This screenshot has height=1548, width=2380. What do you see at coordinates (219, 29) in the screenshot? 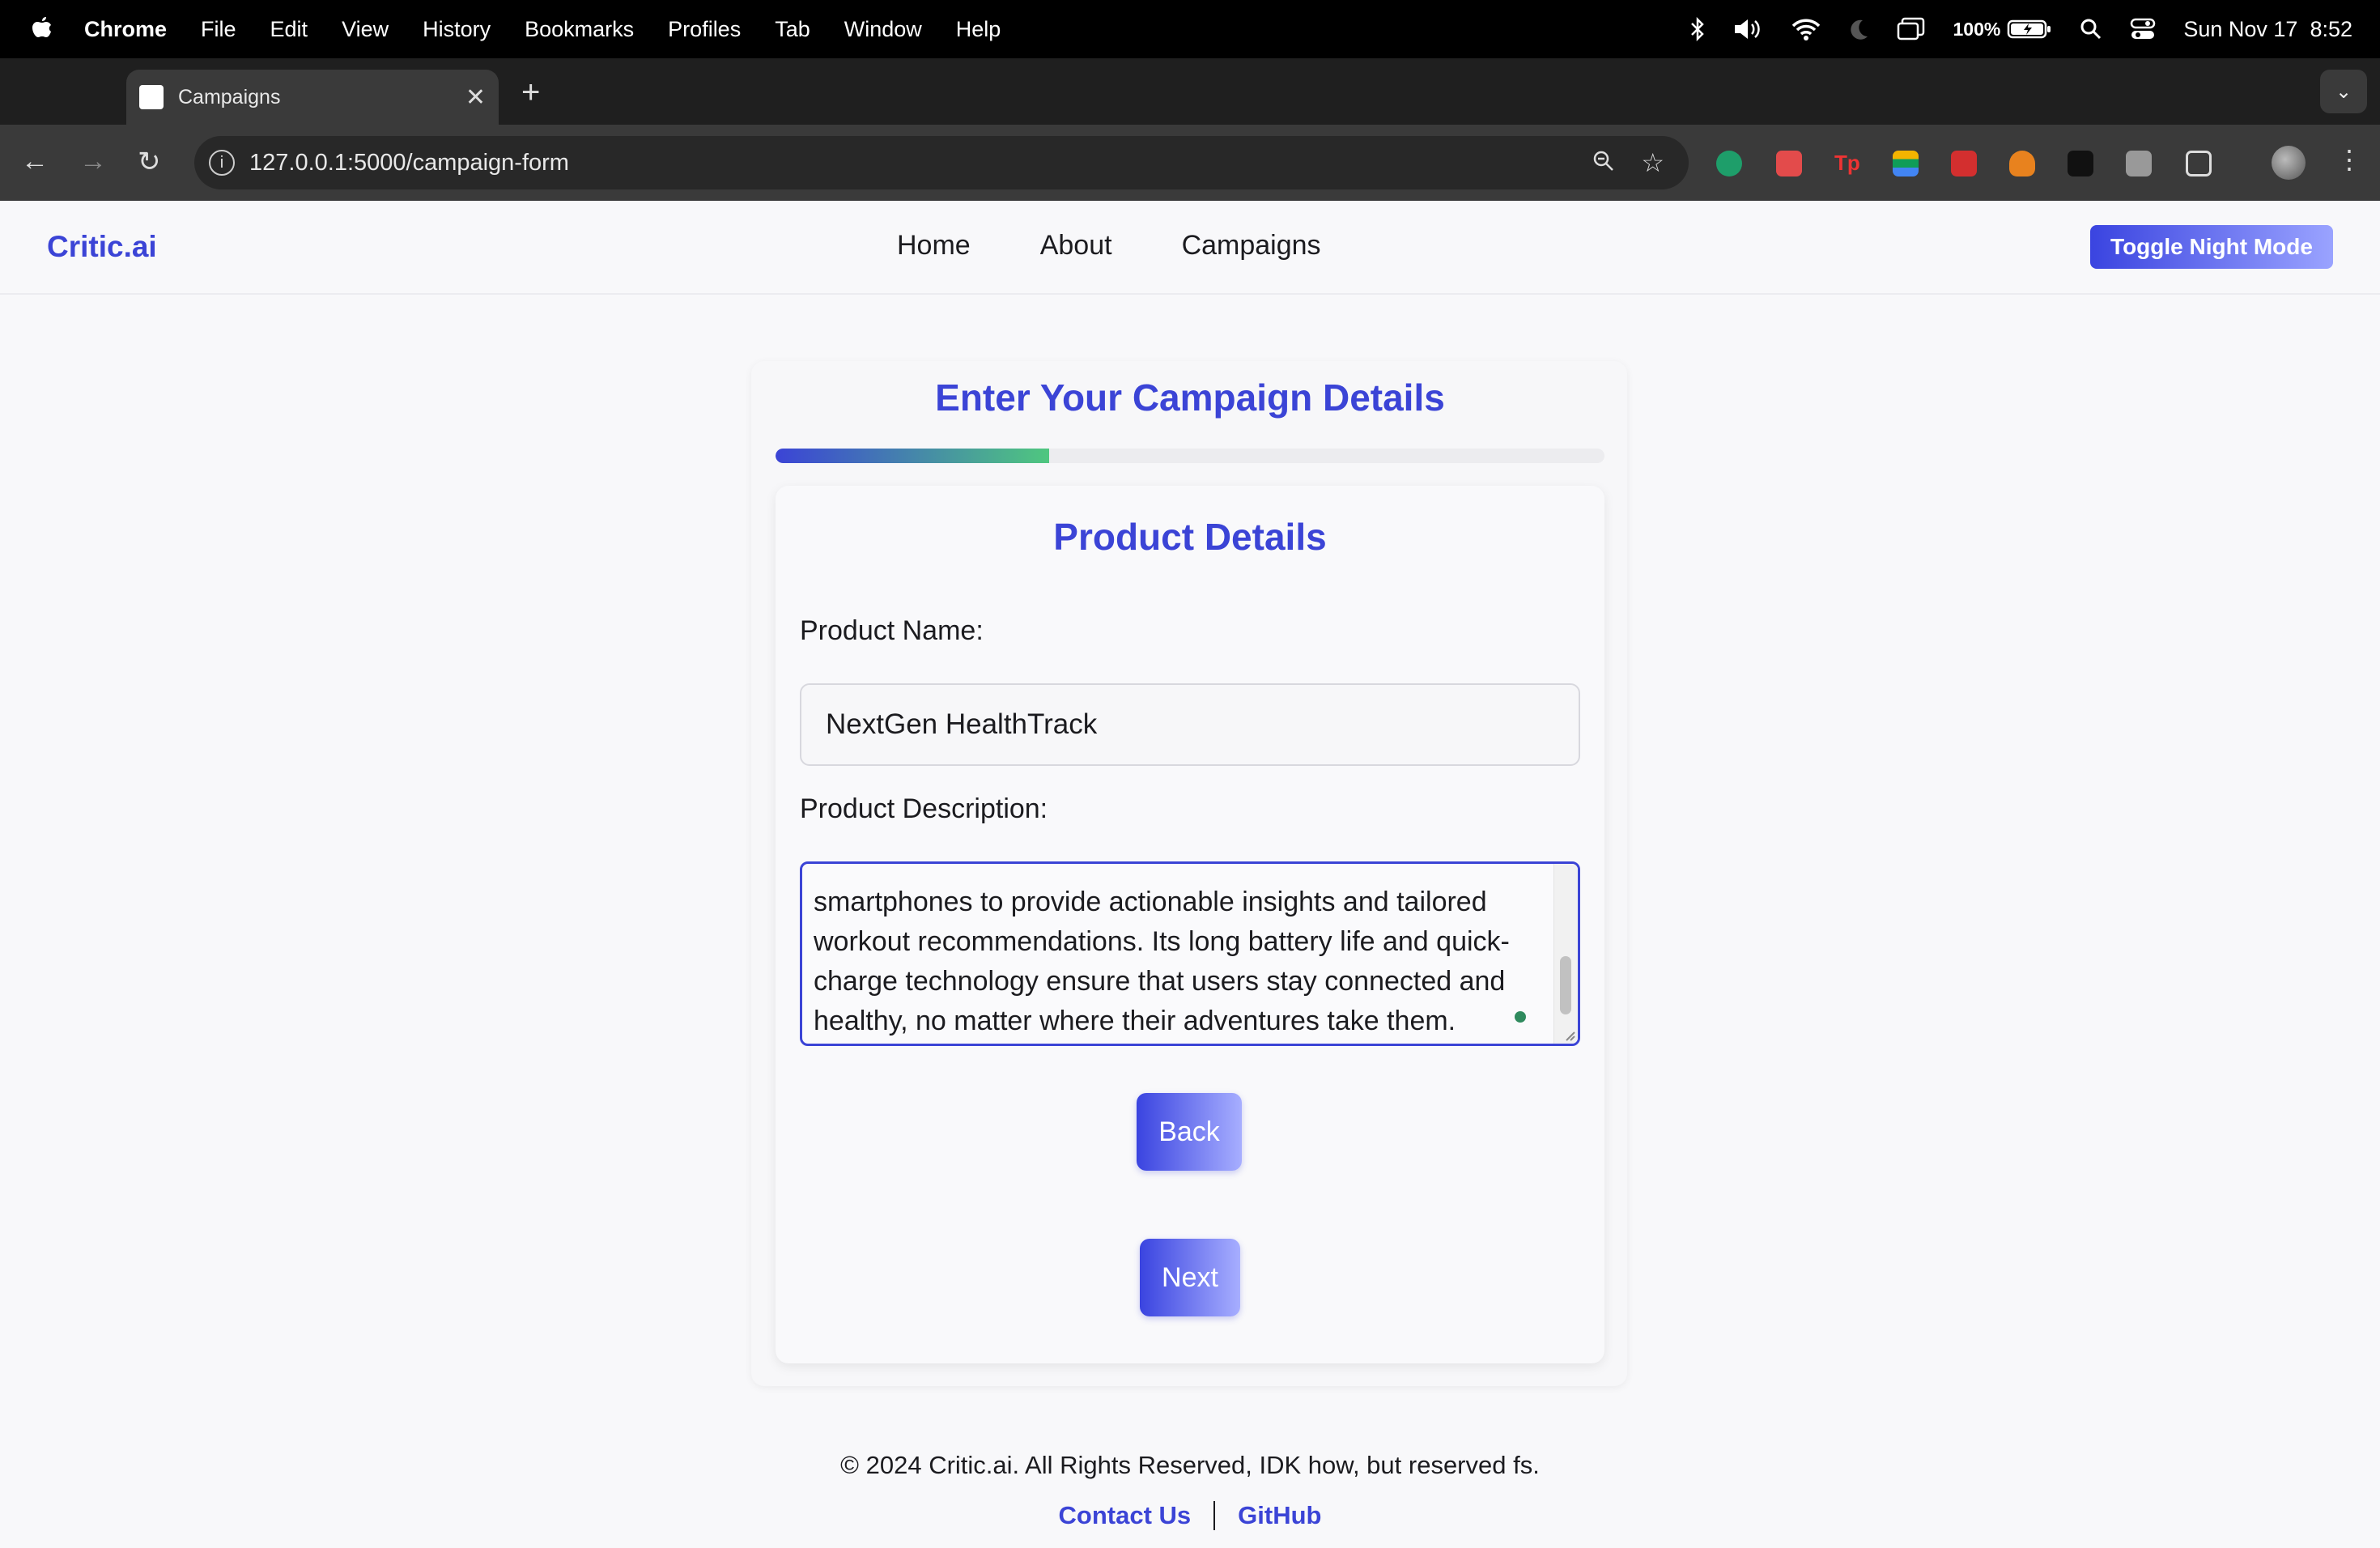
I see `menu-file: File` at bounding box center [219, 29].